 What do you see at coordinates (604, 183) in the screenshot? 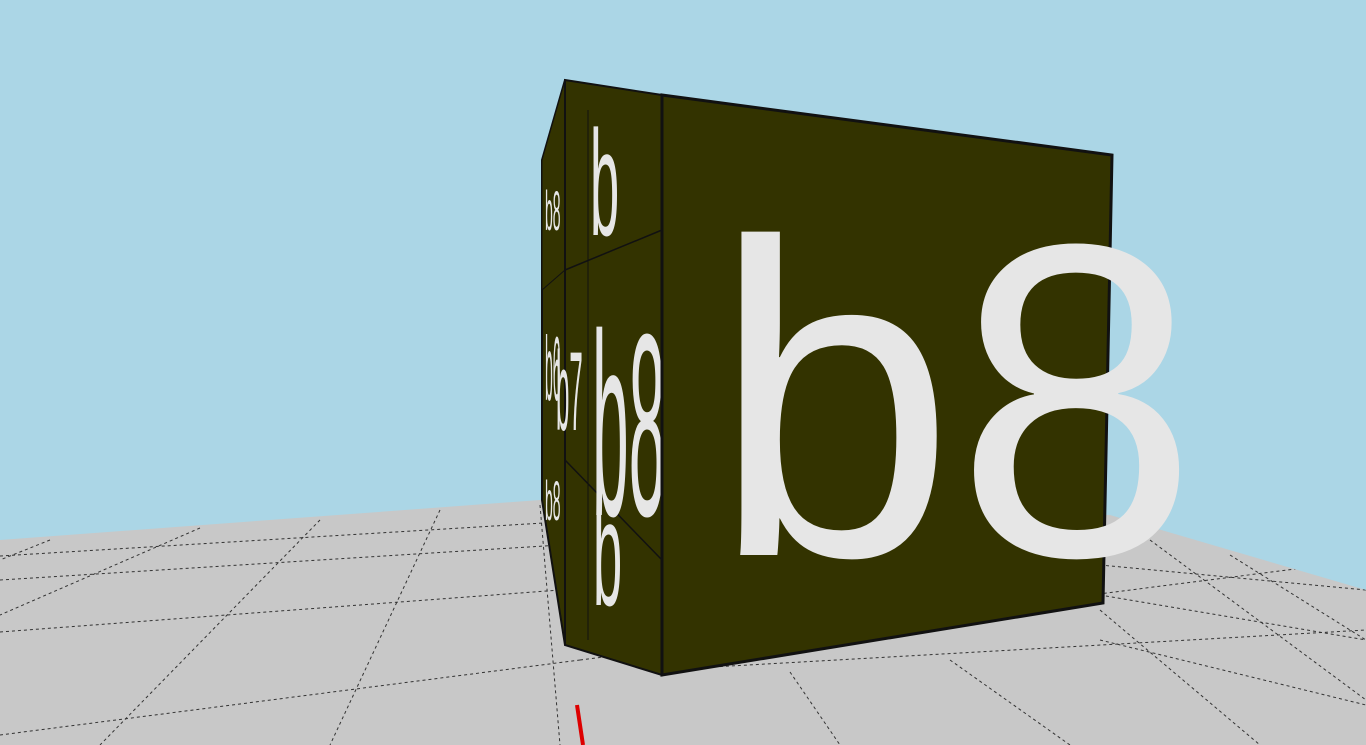
I see `side-top-label: b` at bounding box center [604, 183].